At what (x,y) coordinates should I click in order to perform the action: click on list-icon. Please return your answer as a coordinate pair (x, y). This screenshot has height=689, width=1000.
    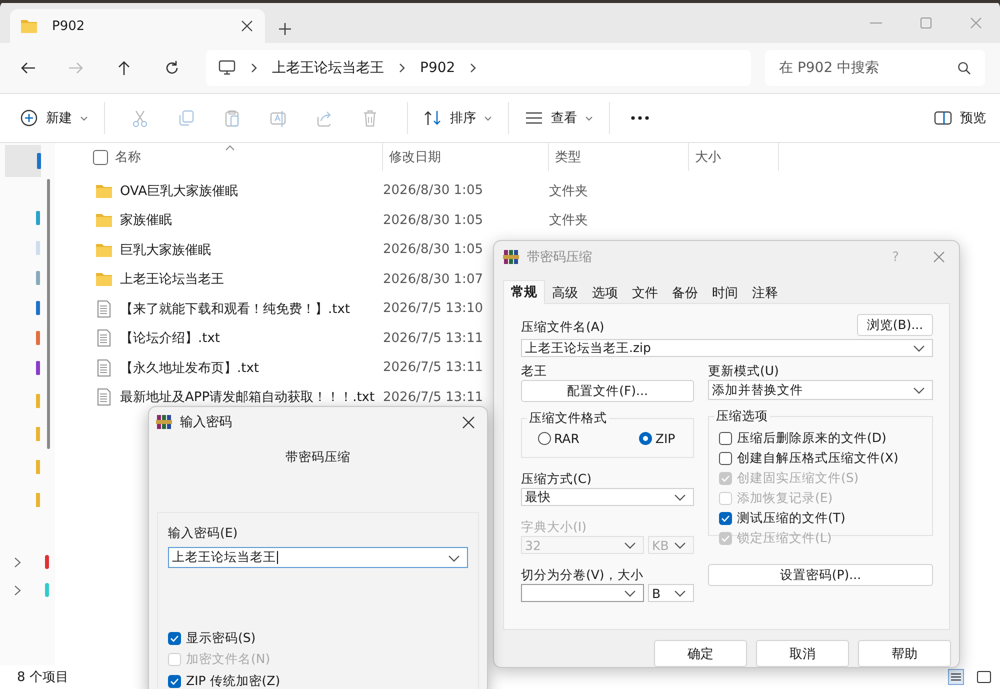
    Looking at the image, I should click on (534, 118).